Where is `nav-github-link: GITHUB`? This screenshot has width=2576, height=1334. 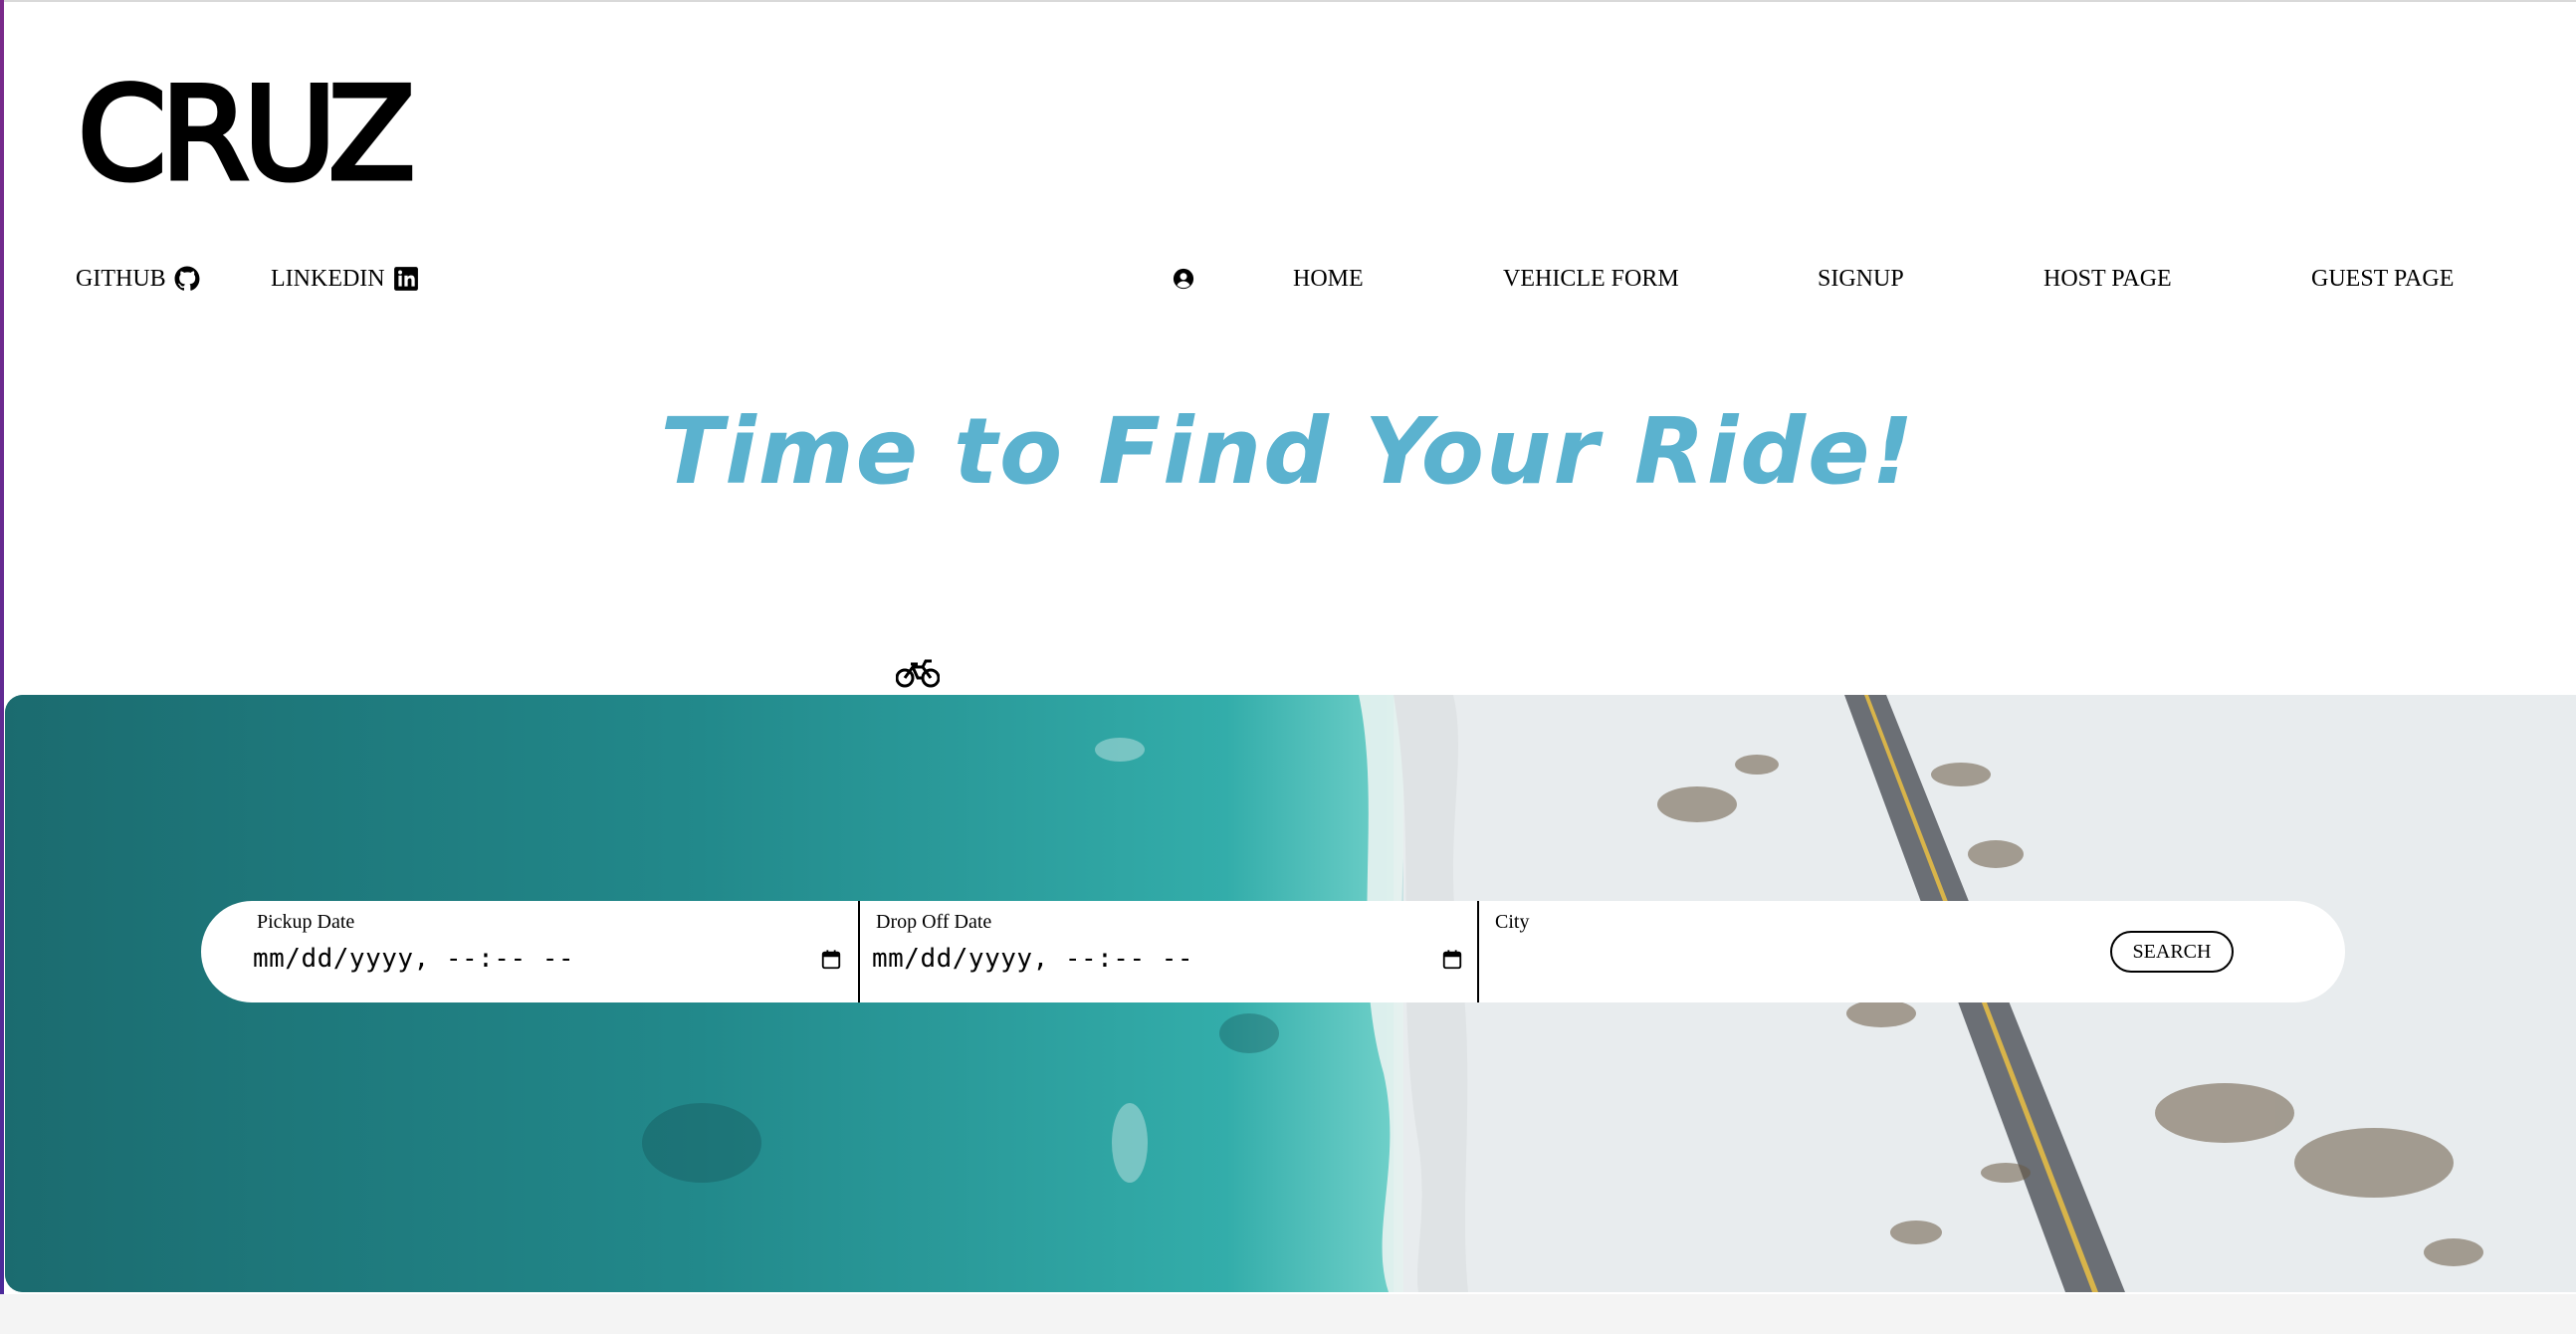
nav-github-link: GITHUB is located at coordinates (138, 279).